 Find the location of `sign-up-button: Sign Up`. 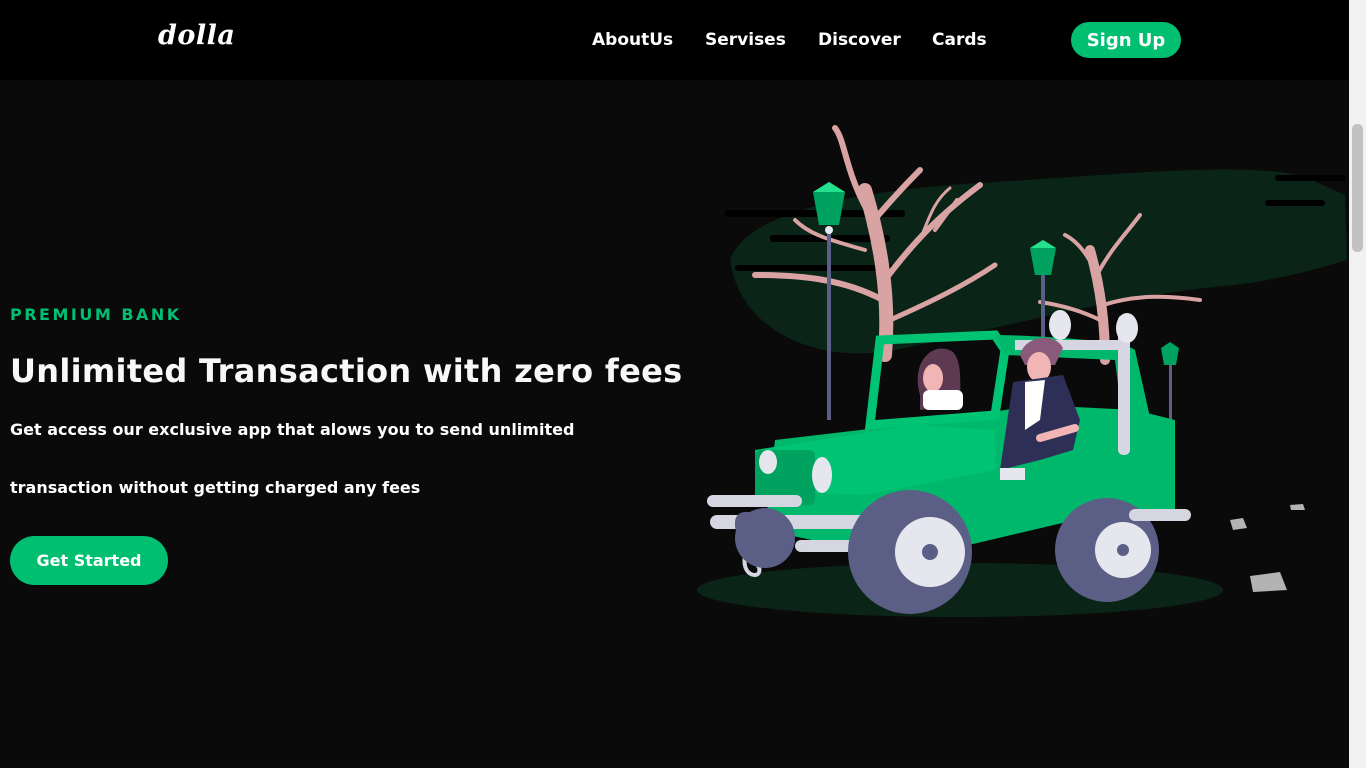

sign-up-button: Sign Up is located at coordinates (1126, 40).